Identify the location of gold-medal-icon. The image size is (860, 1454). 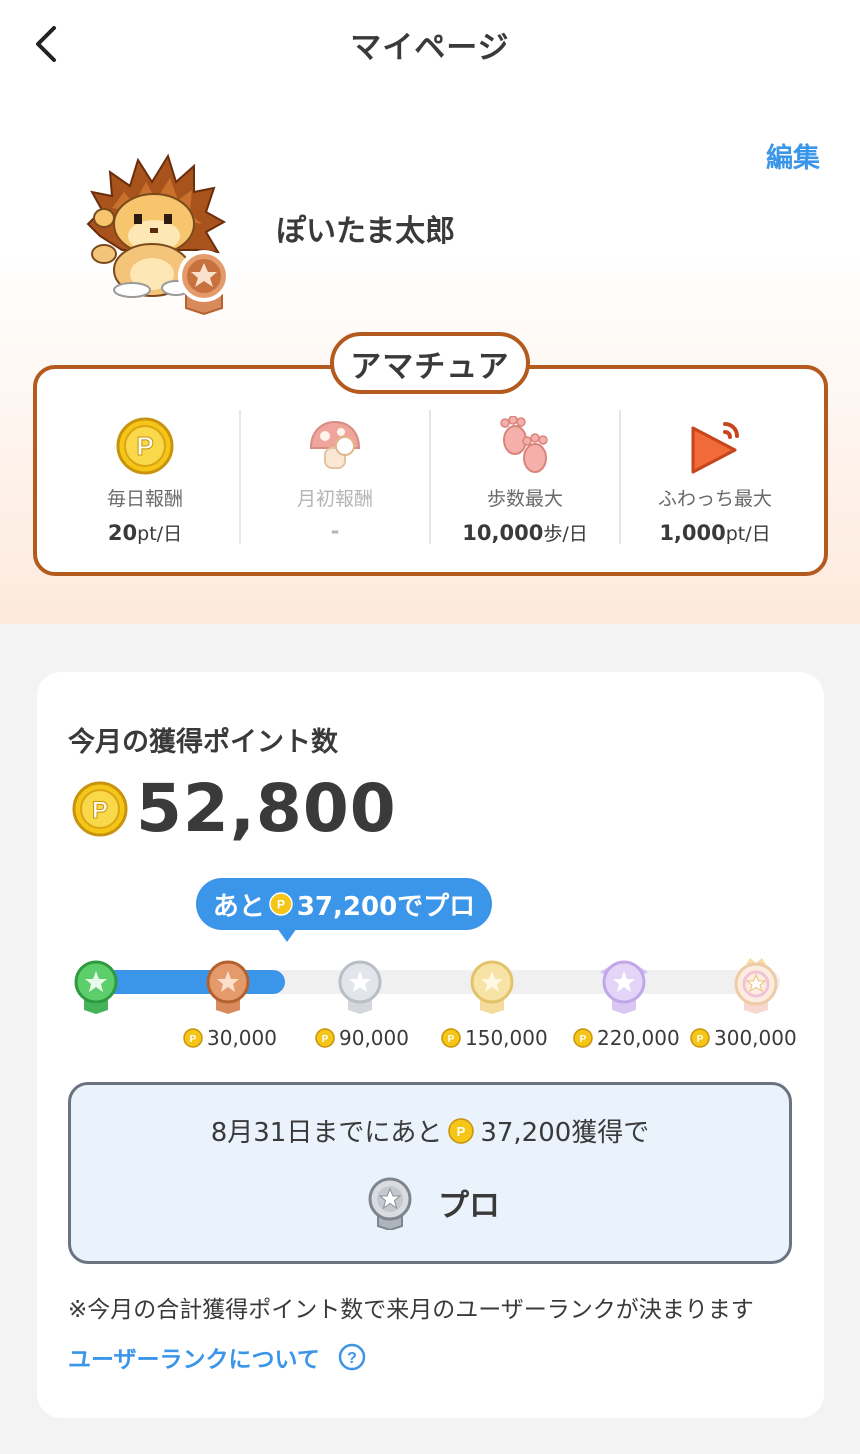
(492, 987).